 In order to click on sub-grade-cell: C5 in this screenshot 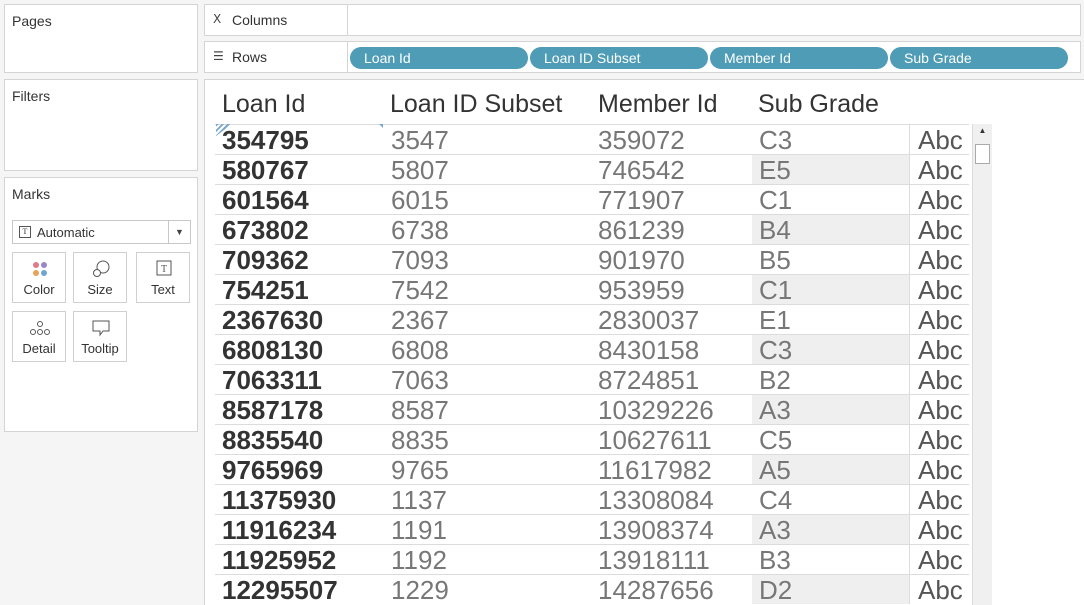, I will do `click(830, 440)`.